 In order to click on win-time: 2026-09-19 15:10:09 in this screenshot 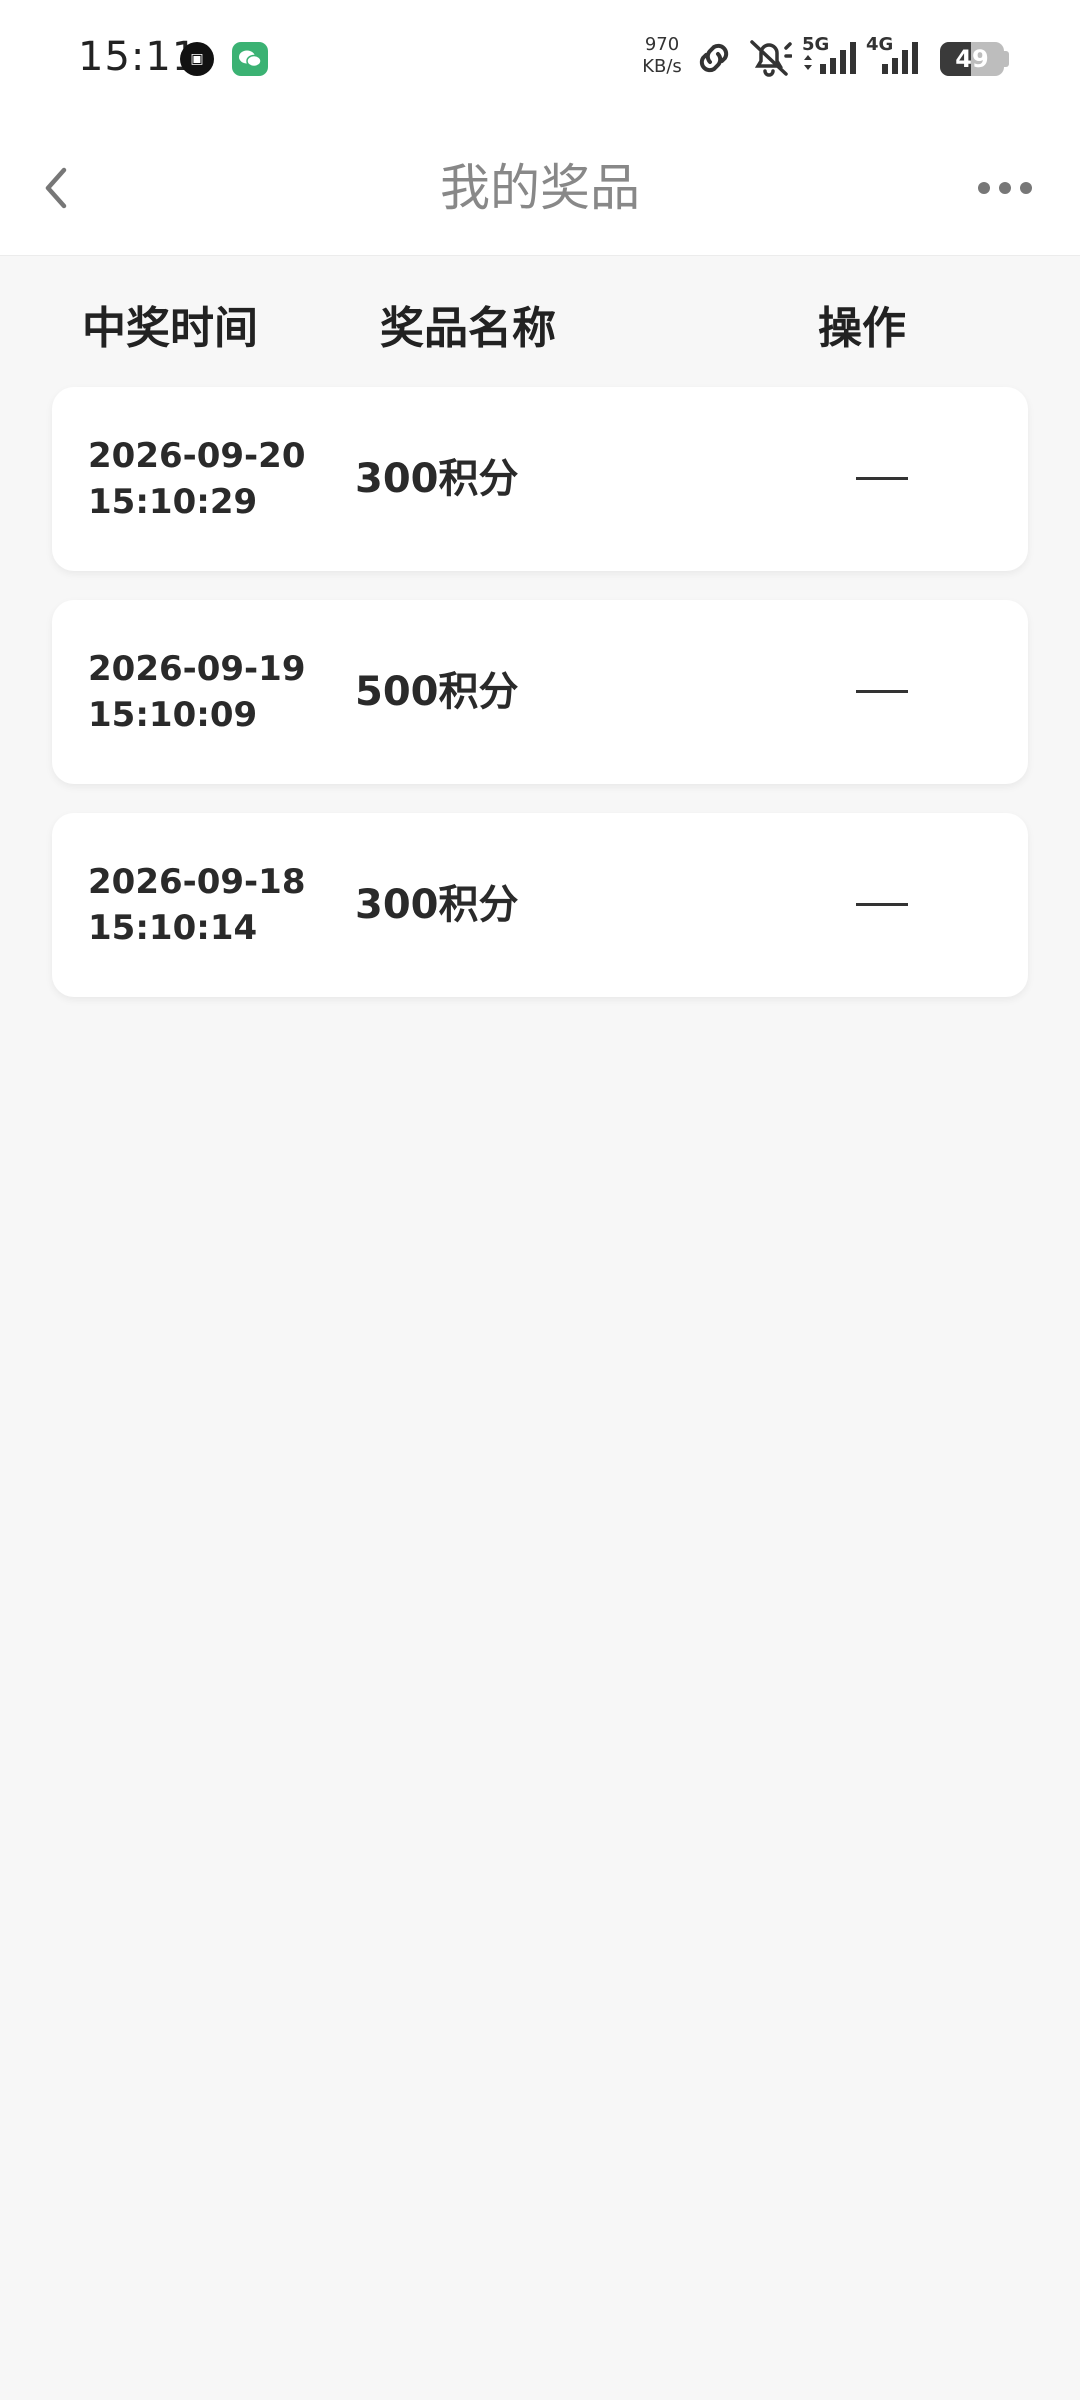, I will do `click(218, 692)`.